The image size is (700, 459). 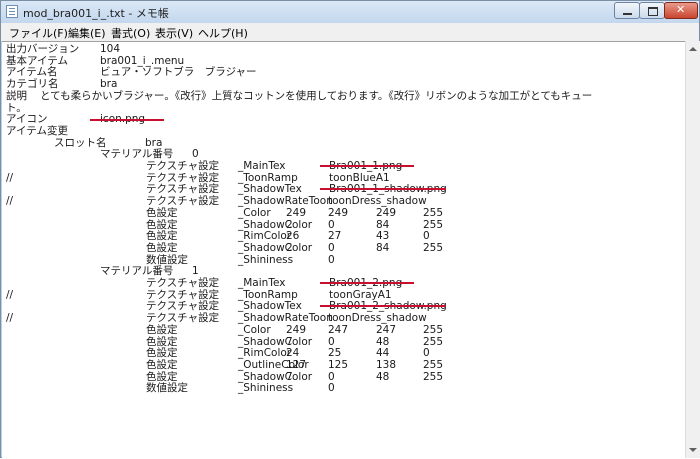 What do you see at coordinates (37, 130) in the screenshot?
I see `line-key: アイテム変更` at bounding box center [37, 130].